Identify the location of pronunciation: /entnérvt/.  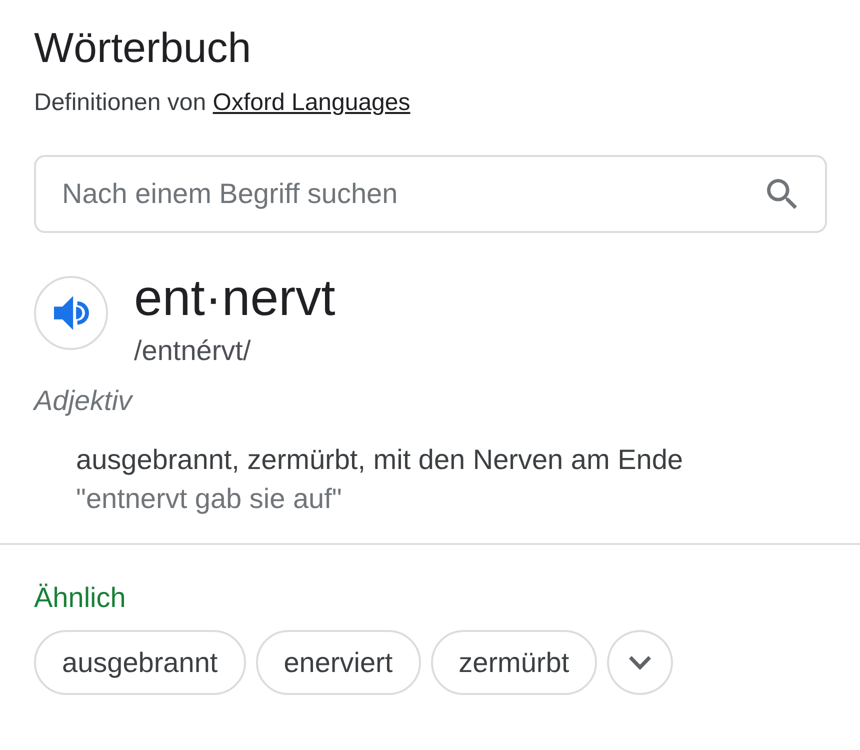
(193, 351).